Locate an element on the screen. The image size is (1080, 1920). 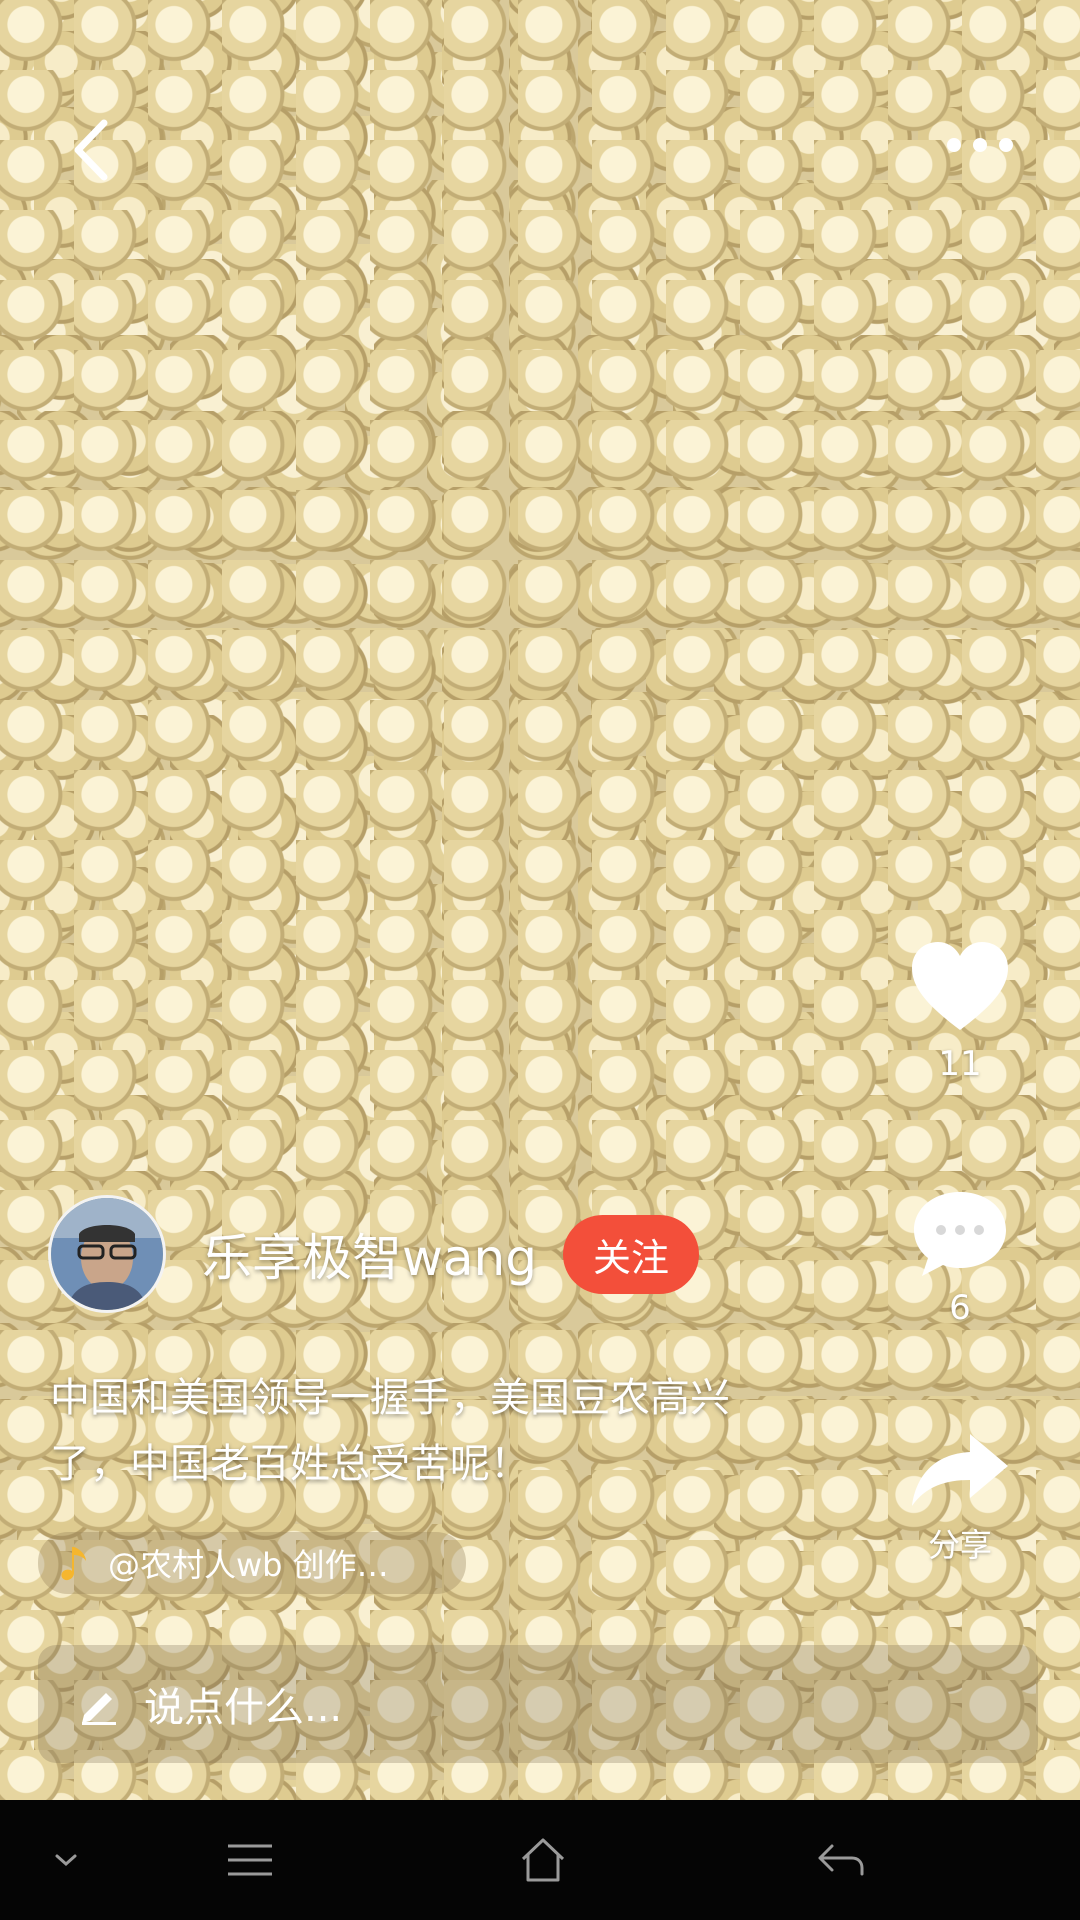
back-arrow-icon is located at coordinates (841, 1860).